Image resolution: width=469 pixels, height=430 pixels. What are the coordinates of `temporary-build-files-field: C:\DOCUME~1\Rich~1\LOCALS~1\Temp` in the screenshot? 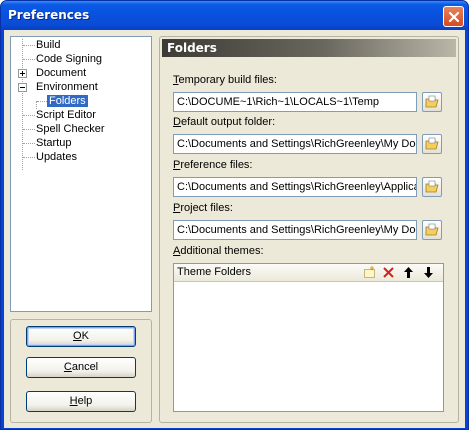 It's located at (295, 102).